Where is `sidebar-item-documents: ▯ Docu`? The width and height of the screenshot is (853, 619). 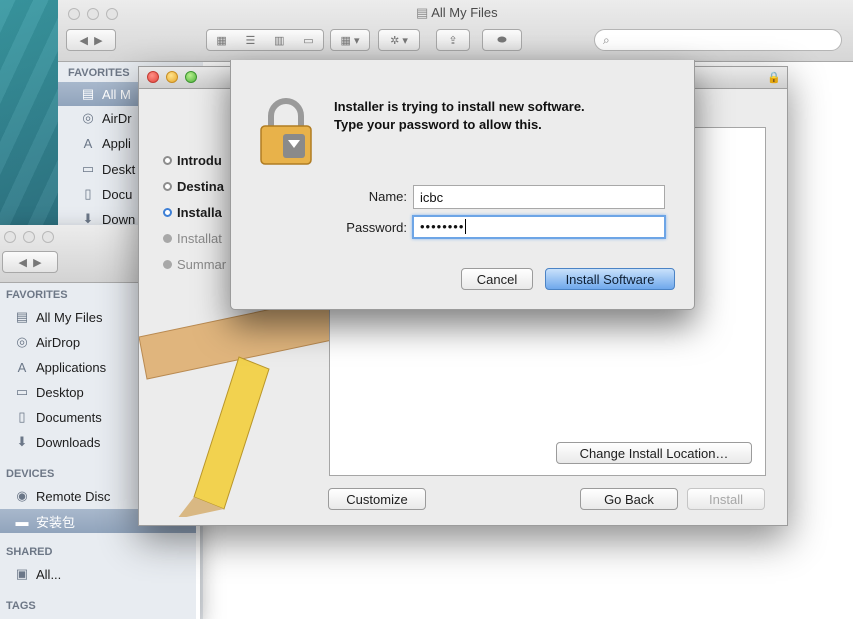
sidebar-item-documents: ▯ Docu is located at coordinates (95, 194).